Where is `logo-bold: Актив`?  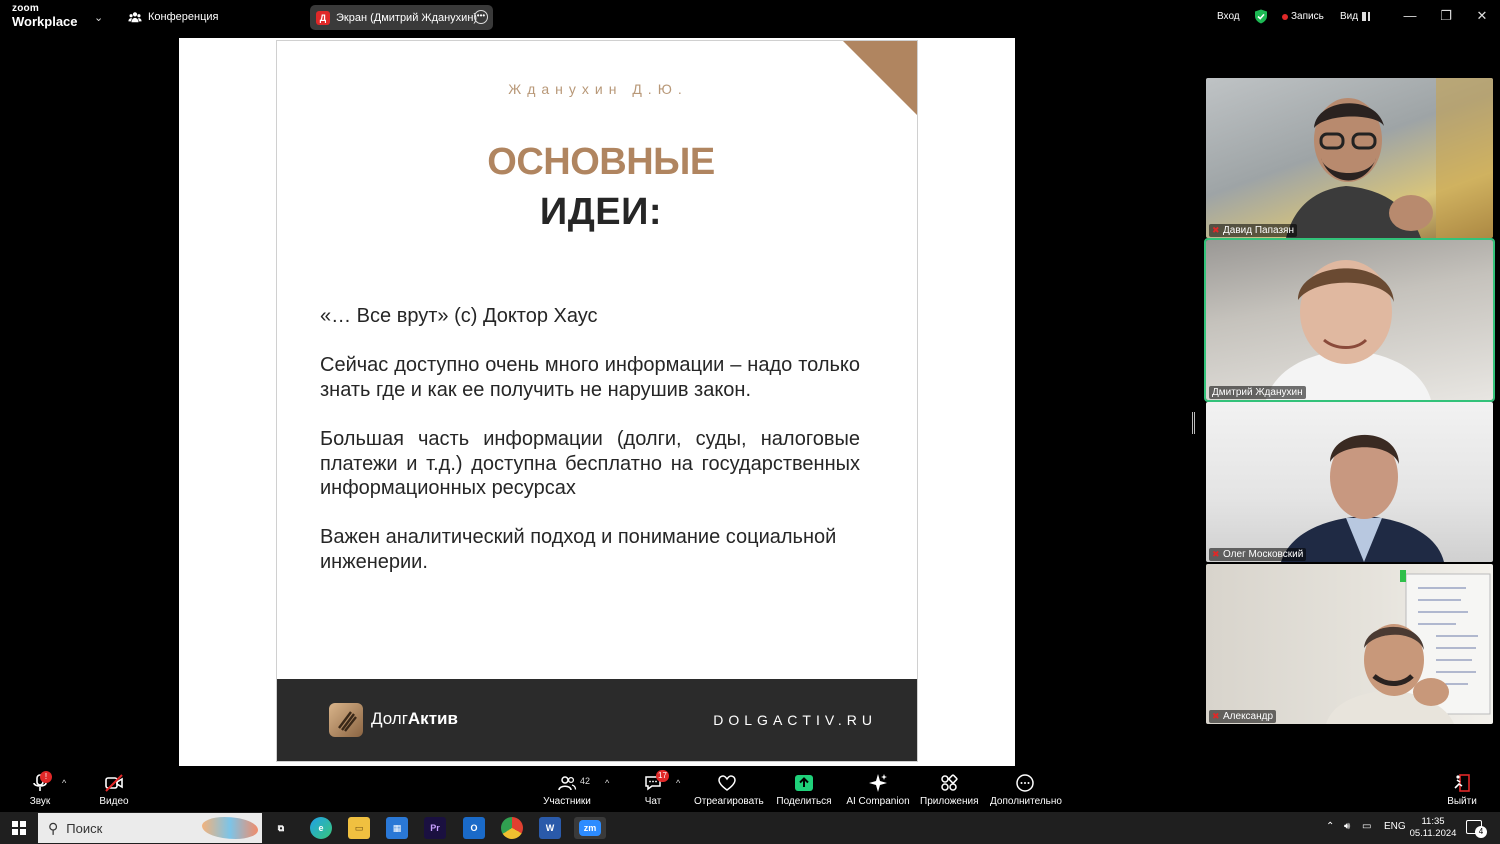 logo-bold: Актив is located at coordinates (432, 718).